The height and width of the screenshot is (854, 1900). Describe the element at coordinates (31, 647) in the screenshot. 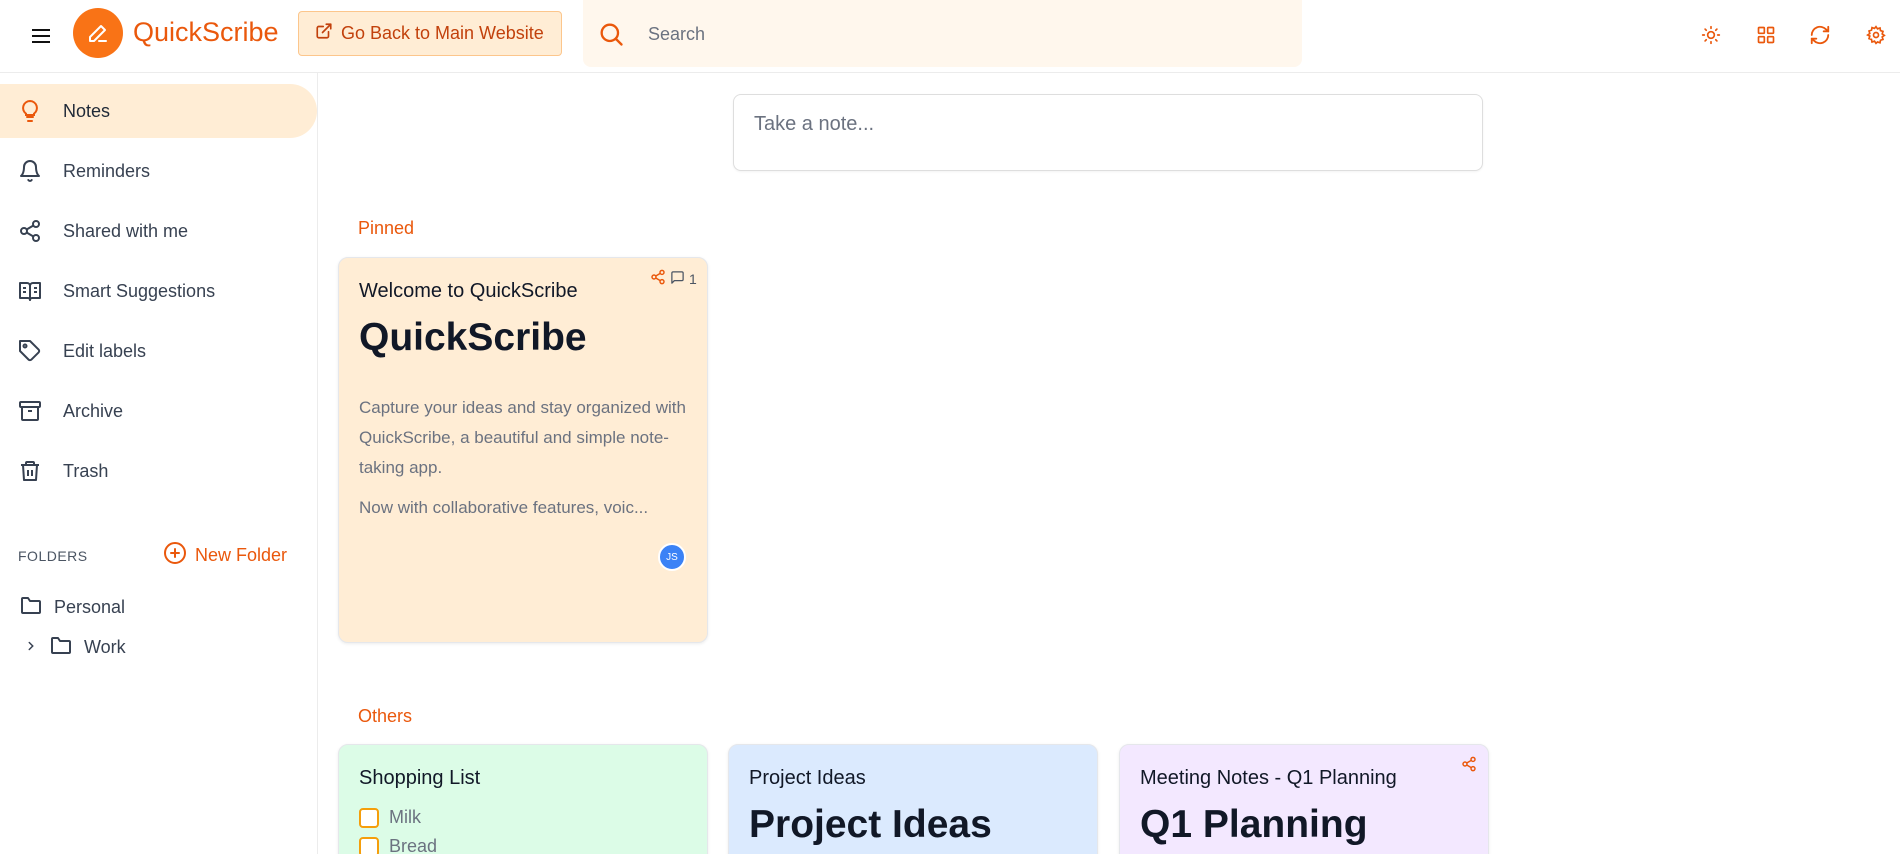

I see `chevron-right-icon` at that location.